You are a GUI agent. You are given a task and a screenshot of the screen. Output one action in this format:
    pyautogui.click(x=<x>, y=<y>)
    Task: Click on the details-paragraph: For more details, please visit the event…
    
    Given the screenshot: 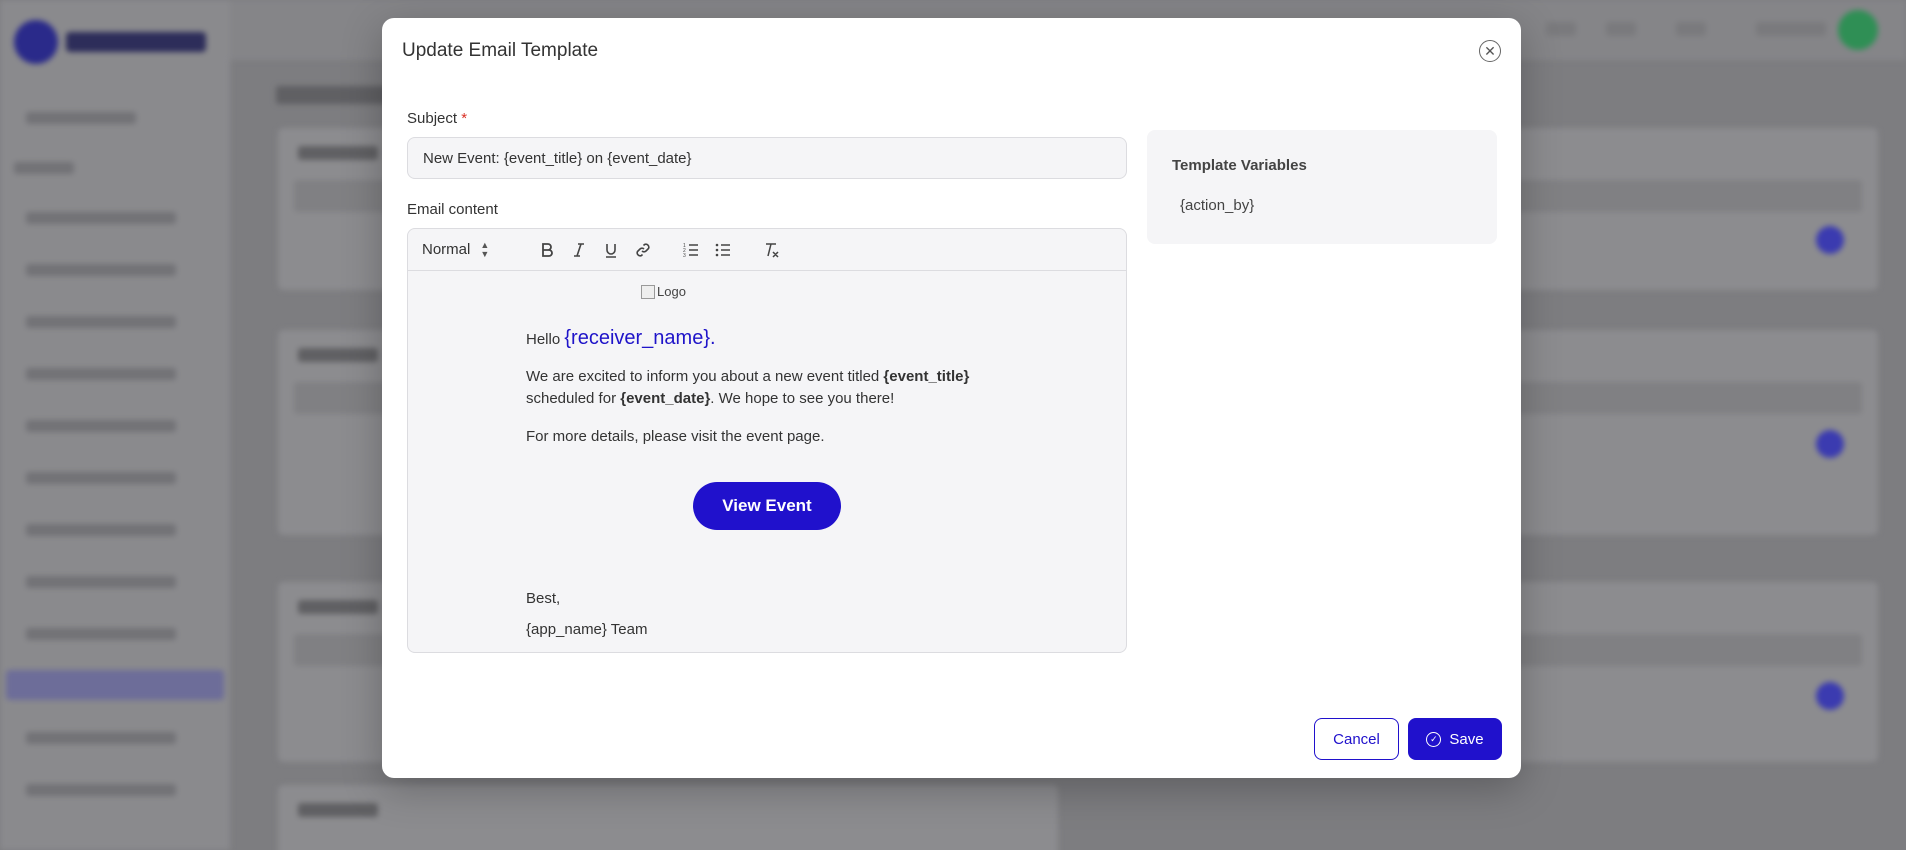 What is the action you would take?
    pyautogui.click(x=675, y=436)
    